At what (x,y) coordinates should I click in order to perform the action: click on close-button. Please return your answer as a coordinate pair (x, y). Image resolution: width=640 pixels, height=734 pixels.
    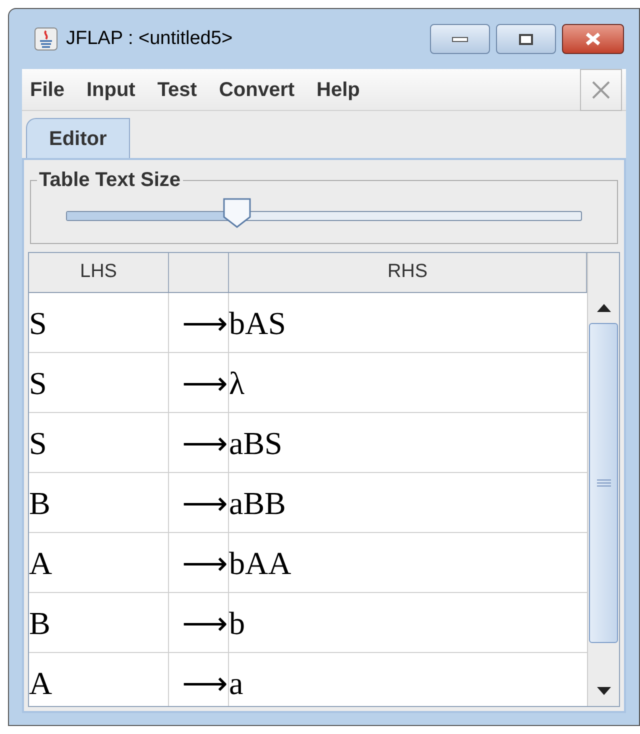
    Looking at the image, I should click on (593, 39).